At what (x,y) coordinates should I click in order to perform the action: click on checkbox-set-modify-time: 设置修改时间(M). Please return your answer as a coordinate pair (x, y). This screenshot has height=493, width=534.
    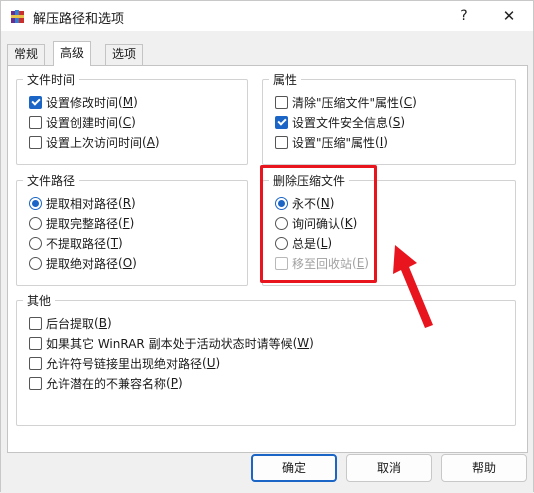
    Looking at the image, I should click on (83, 102).